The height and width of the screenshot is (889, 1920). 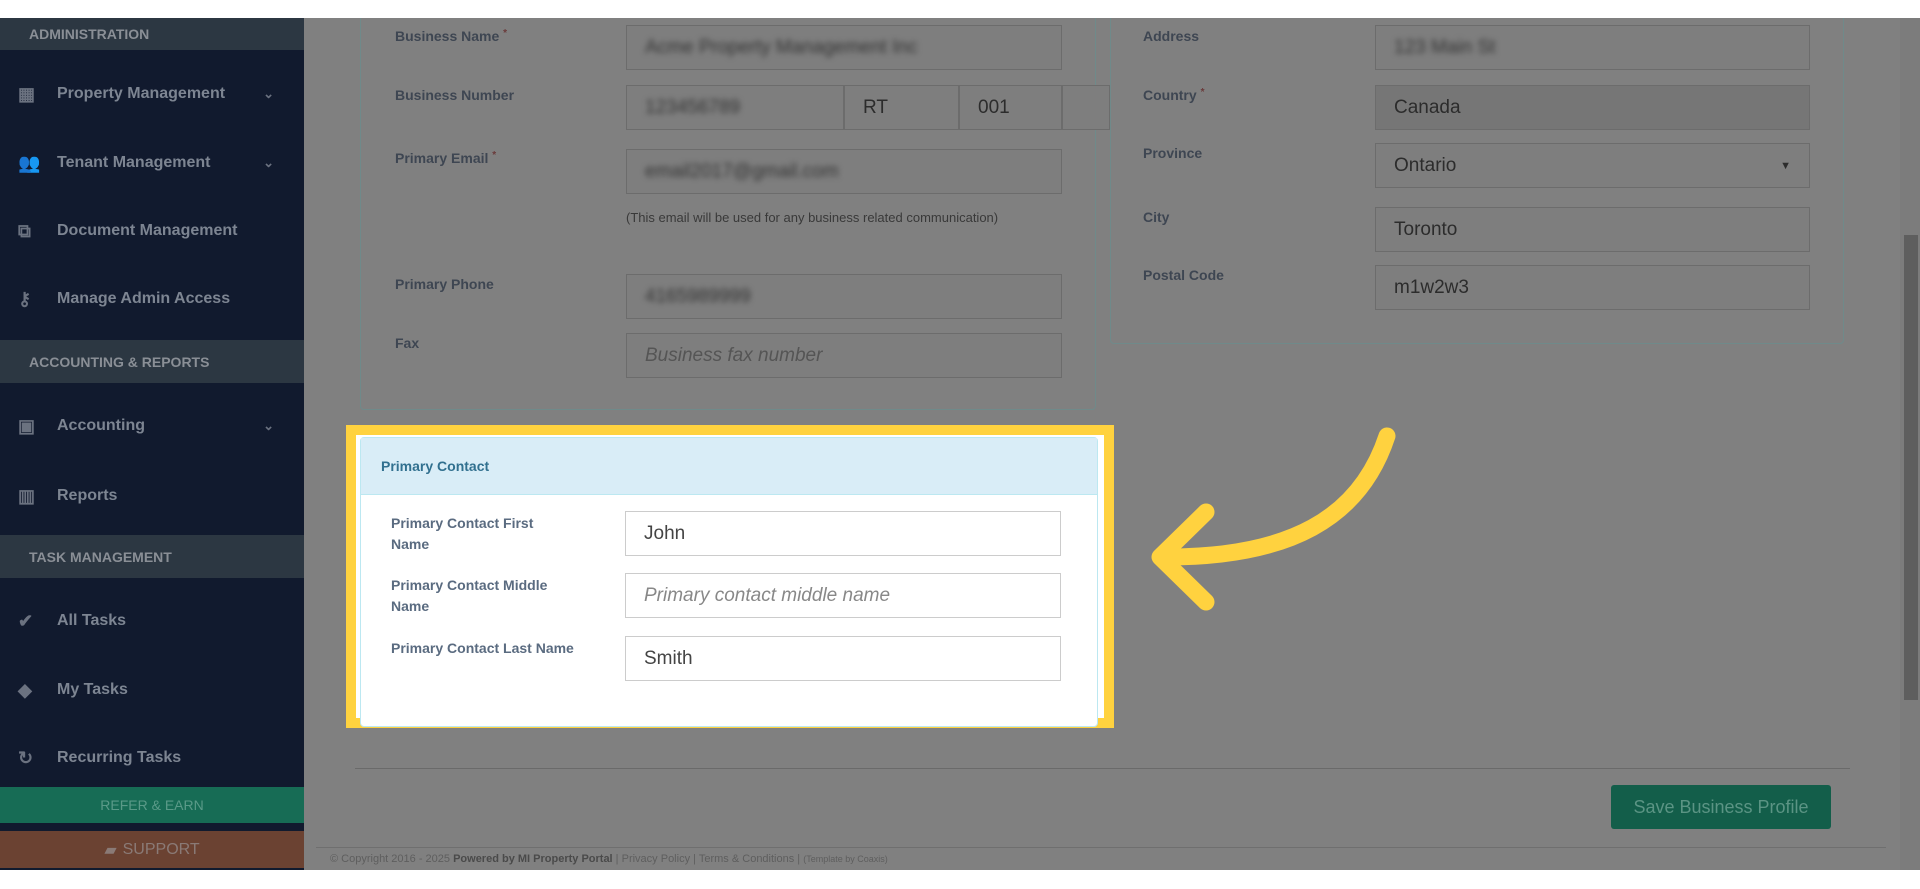 What do you see at coordinates (1911, 467) in the screenshot?
I see `scrollbar-thumb` at bounding box center [1911, 467].